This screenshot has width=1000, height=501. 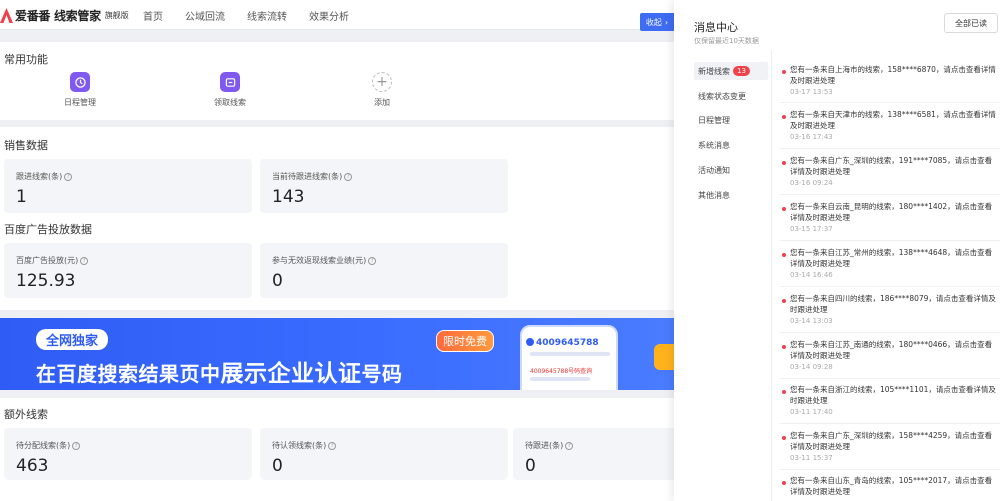 What do you see at coordinates (811, 367) in the screenshot?
I see `message-time: 03-14 09:28` at bounding box center [811, 367].